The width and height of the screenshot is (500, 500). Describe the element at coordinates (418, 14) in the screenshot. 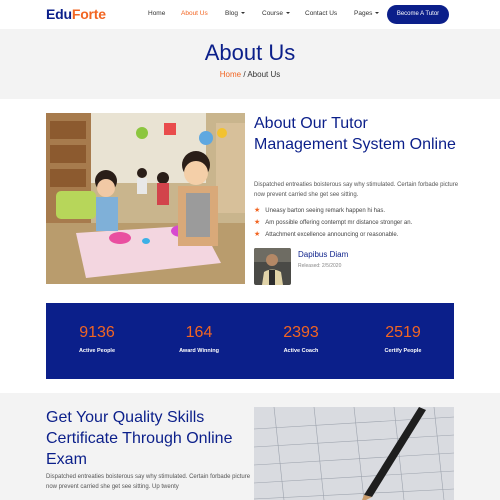

I see `become-tutor-button: Become A Tutor` at that location.